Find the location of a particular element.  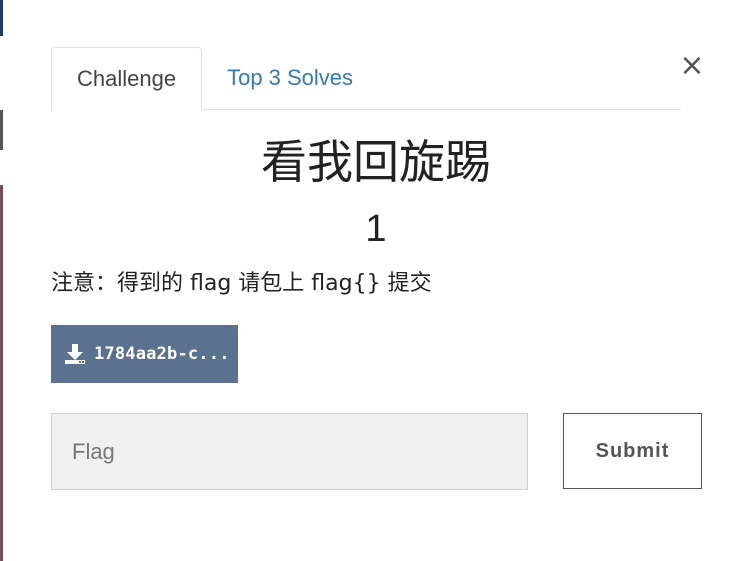

modal-tabs: Challenge Top 3 Solves is located at coordinates (366, 78).